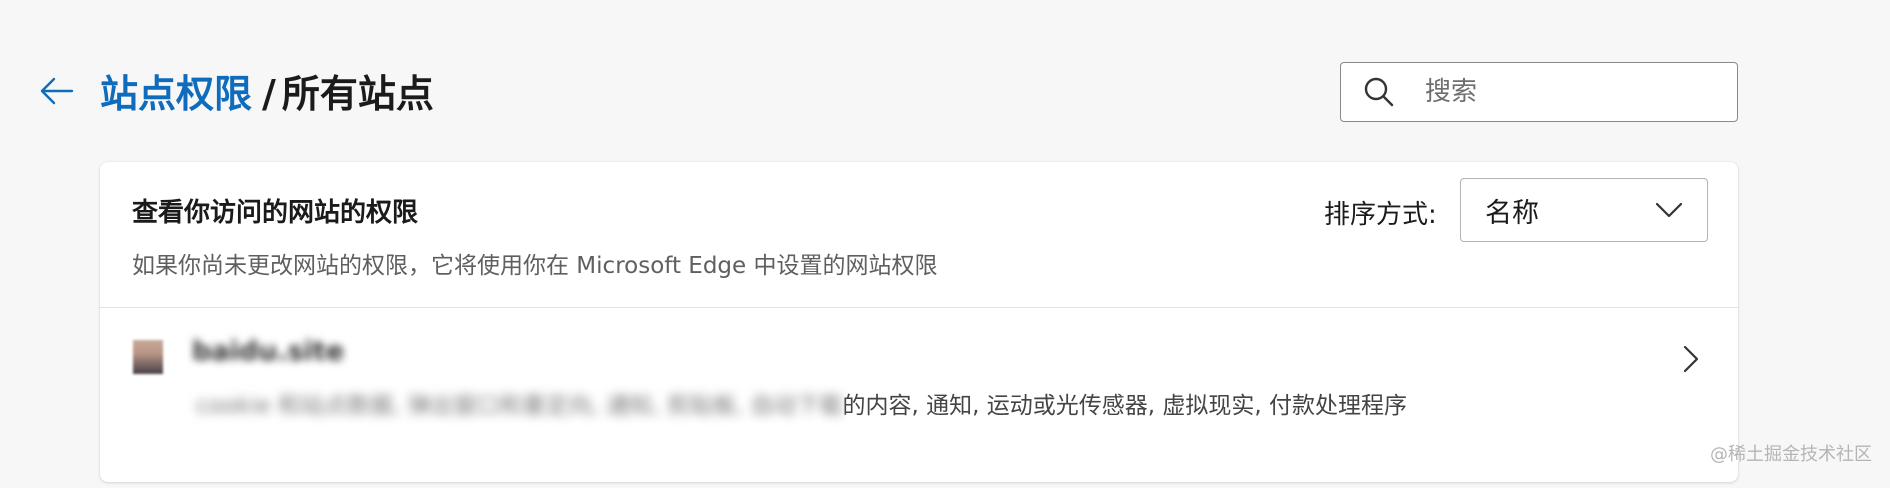 The image size is (1890, 488). I want to click on arrow-left-icon, so click(56, 93).